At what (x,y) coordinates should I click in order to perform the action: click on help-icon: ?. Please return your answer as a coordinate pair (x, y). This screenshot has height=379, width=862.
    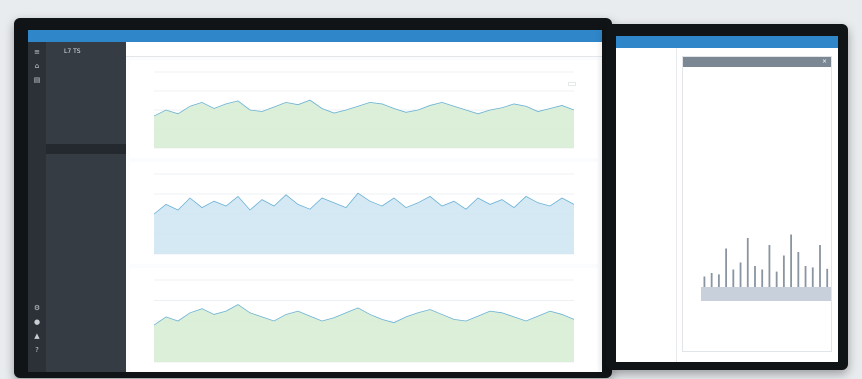
    Looking at the image, I should click on (37, 350).